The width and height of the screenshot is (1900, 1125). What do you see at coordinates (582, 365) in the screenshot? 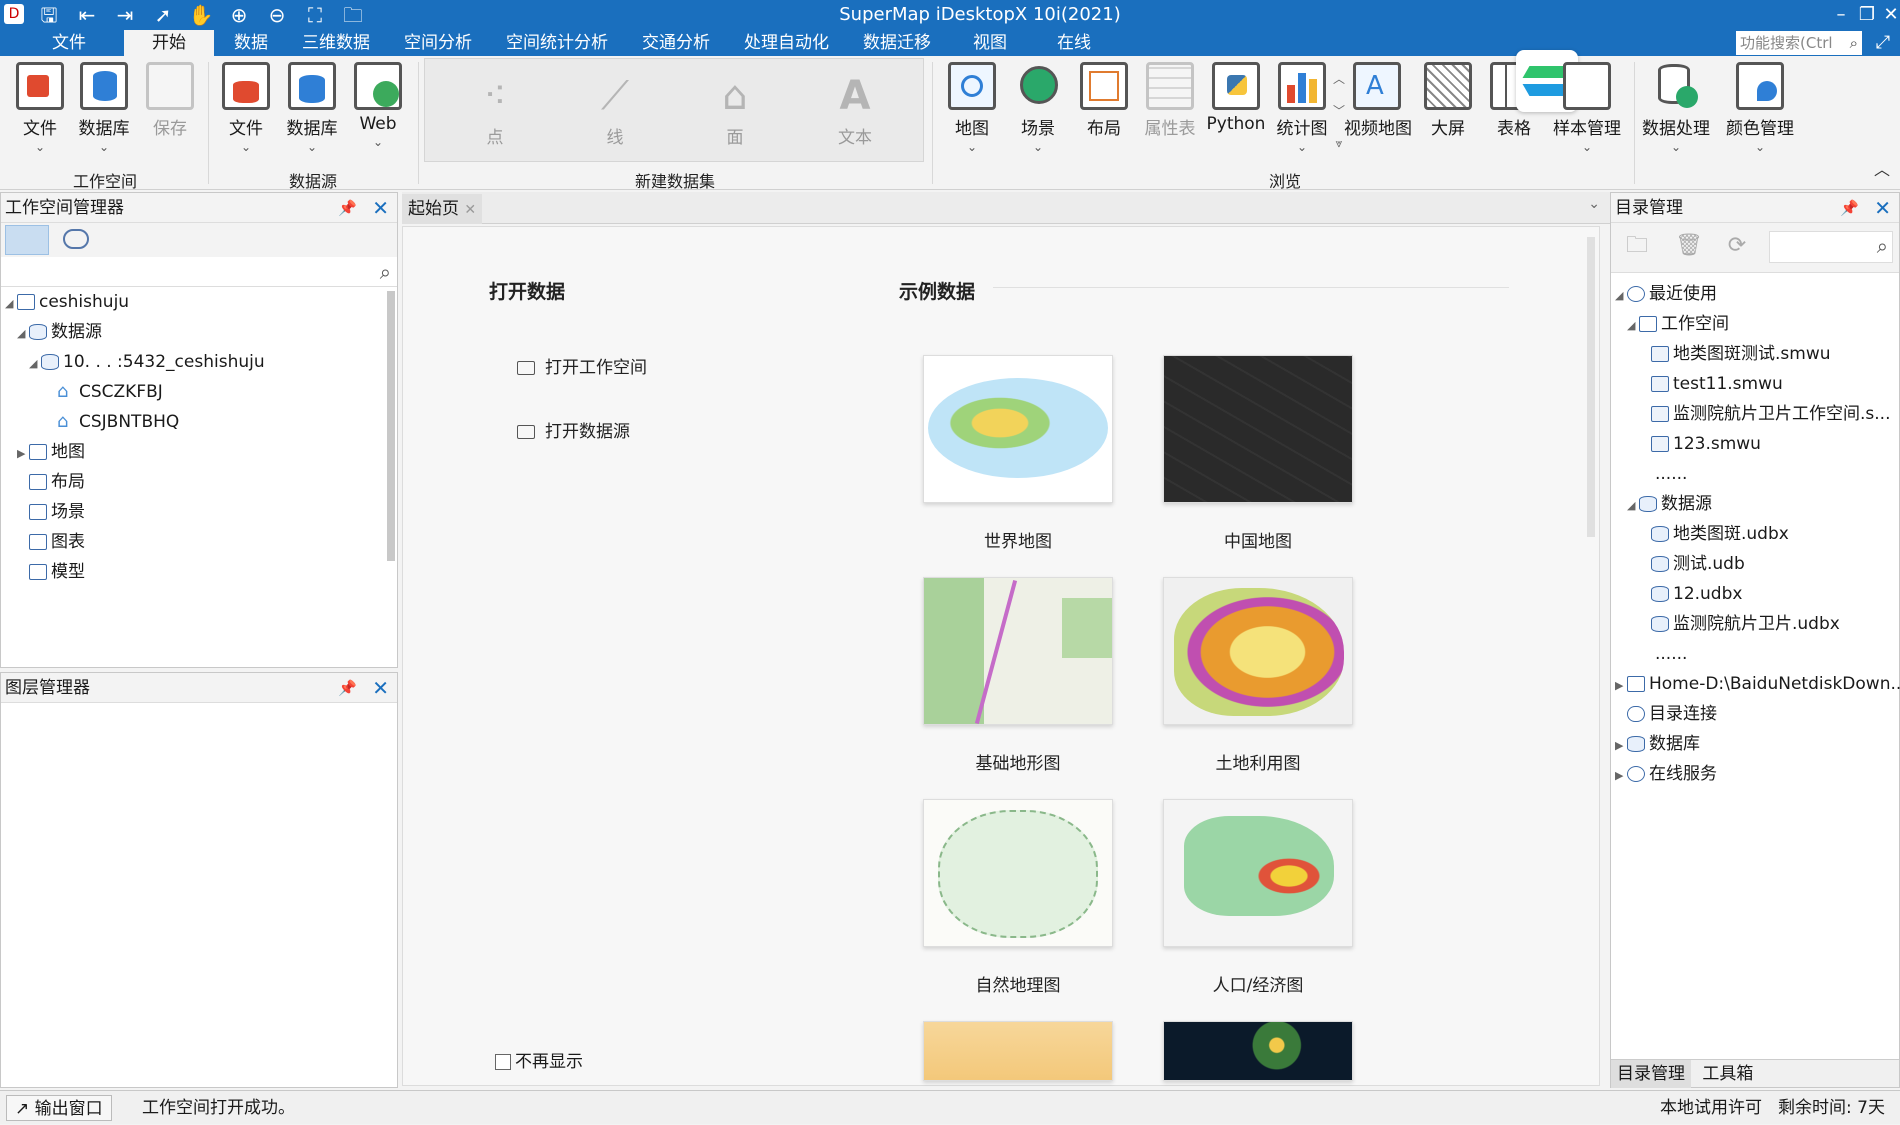
I see `open-workspace-link: 打开工作空间` at bounding box center [582, 365].